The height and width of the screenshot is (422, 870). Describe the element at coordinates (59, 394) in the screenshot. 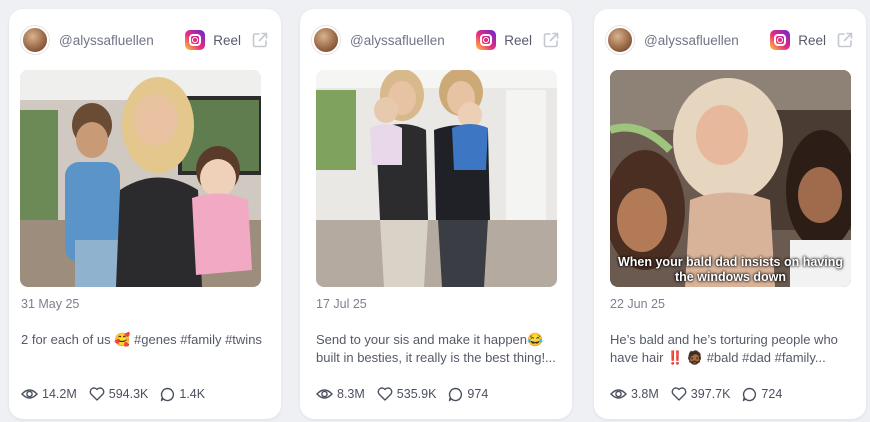

I see `views-count: 14.2M` at that location.